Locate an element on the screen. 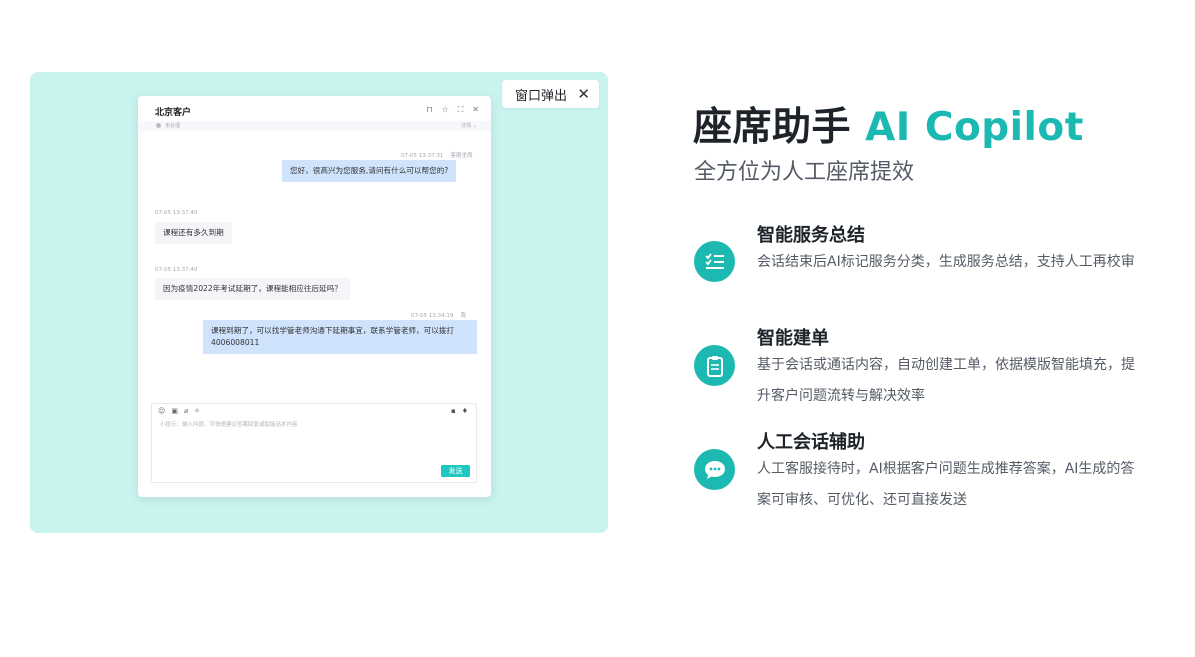 The height and width of the screenshot is (657, 1195). input-toolbar: ☺ ▣ ⌀ ✧ is located at coordinates (179, 411).